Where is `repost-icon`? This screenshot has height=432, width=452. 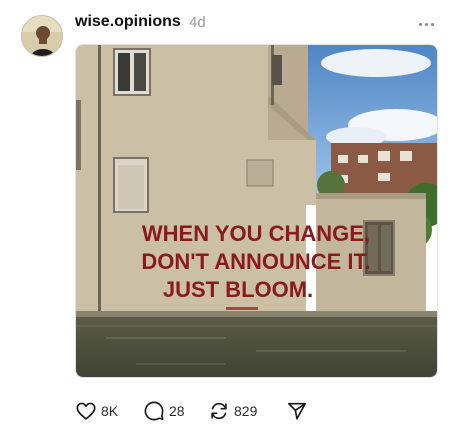 repost-icon is located at coordinates (219, 411).